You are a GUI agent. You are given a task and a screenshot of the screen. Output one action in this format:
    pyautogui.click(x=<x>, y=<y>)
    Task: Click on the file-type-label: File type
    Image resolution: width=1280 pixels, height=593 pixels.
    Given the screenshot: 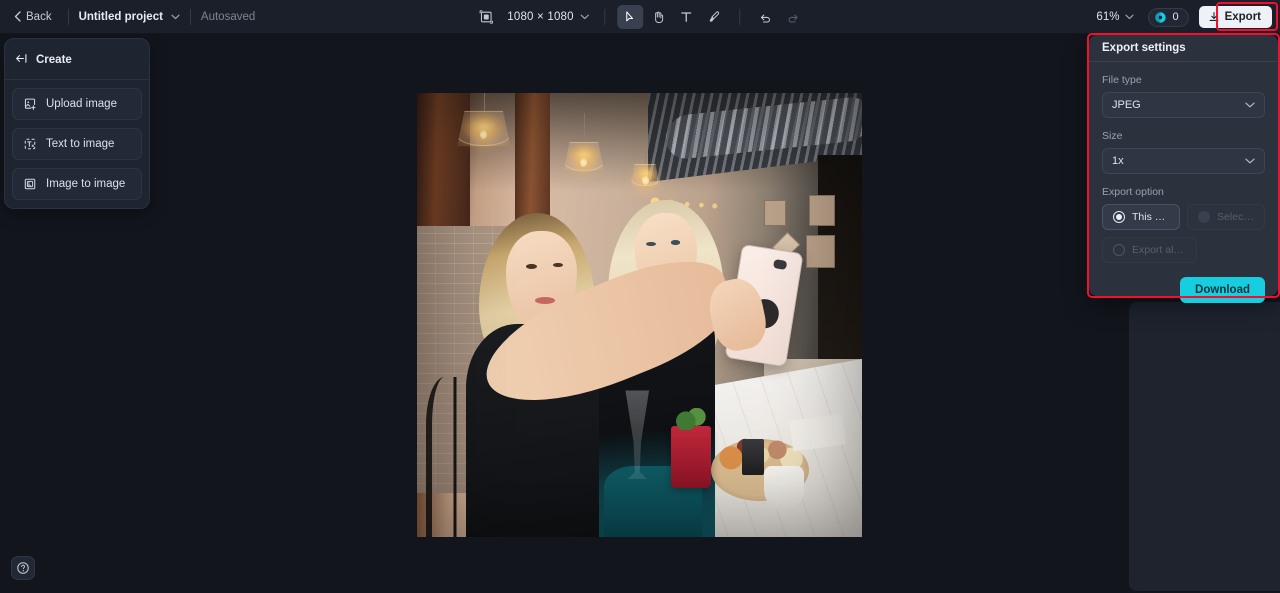 What is the action you would take?
    pyautogui.click(x=1122, y=80)
    